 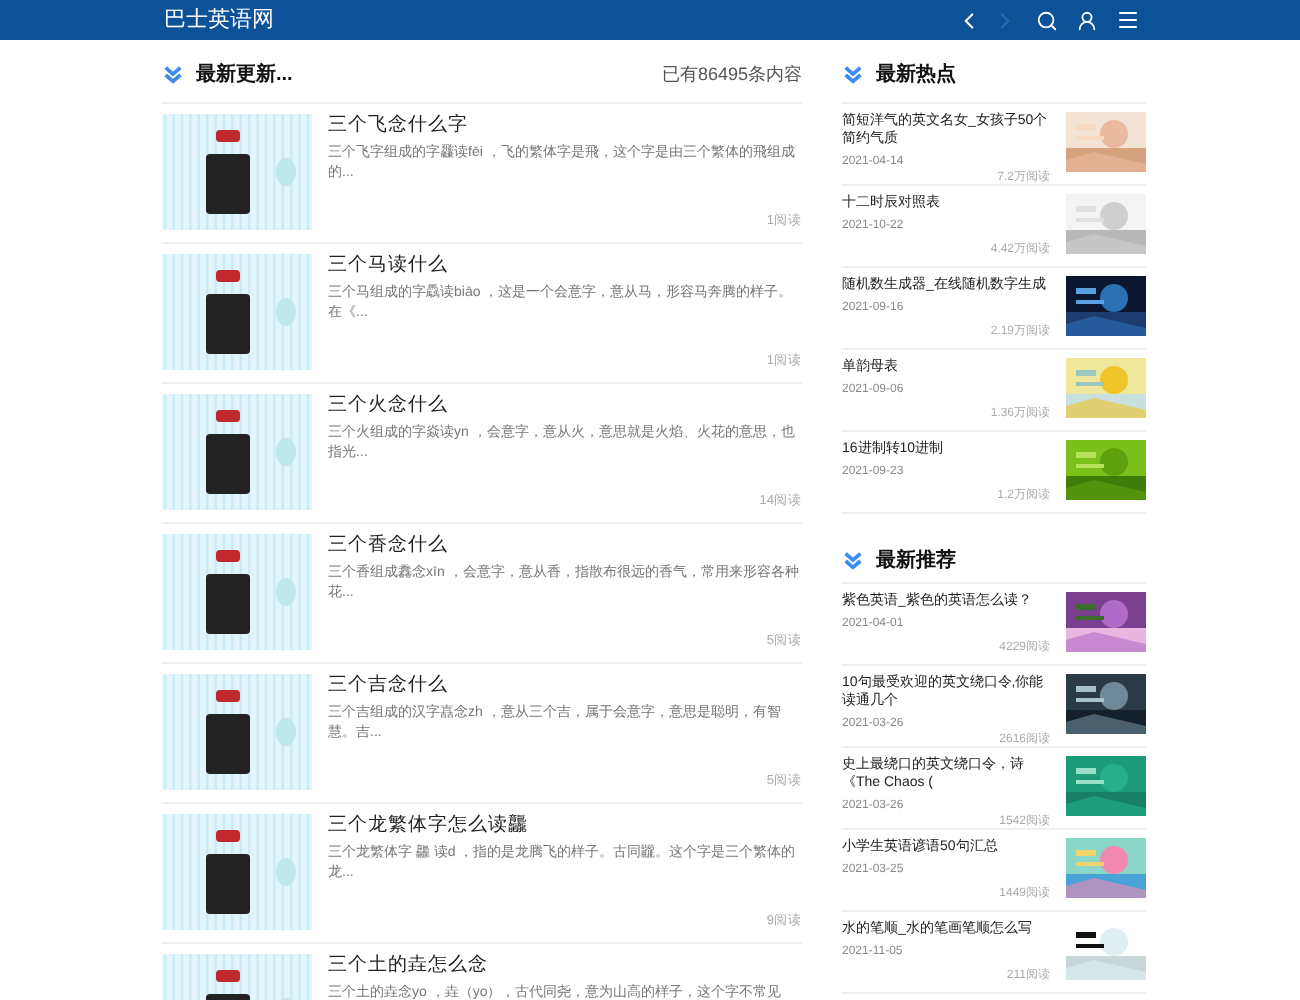 I want to click on article-title: 三个吉念什么, so click(x=565, y=686).